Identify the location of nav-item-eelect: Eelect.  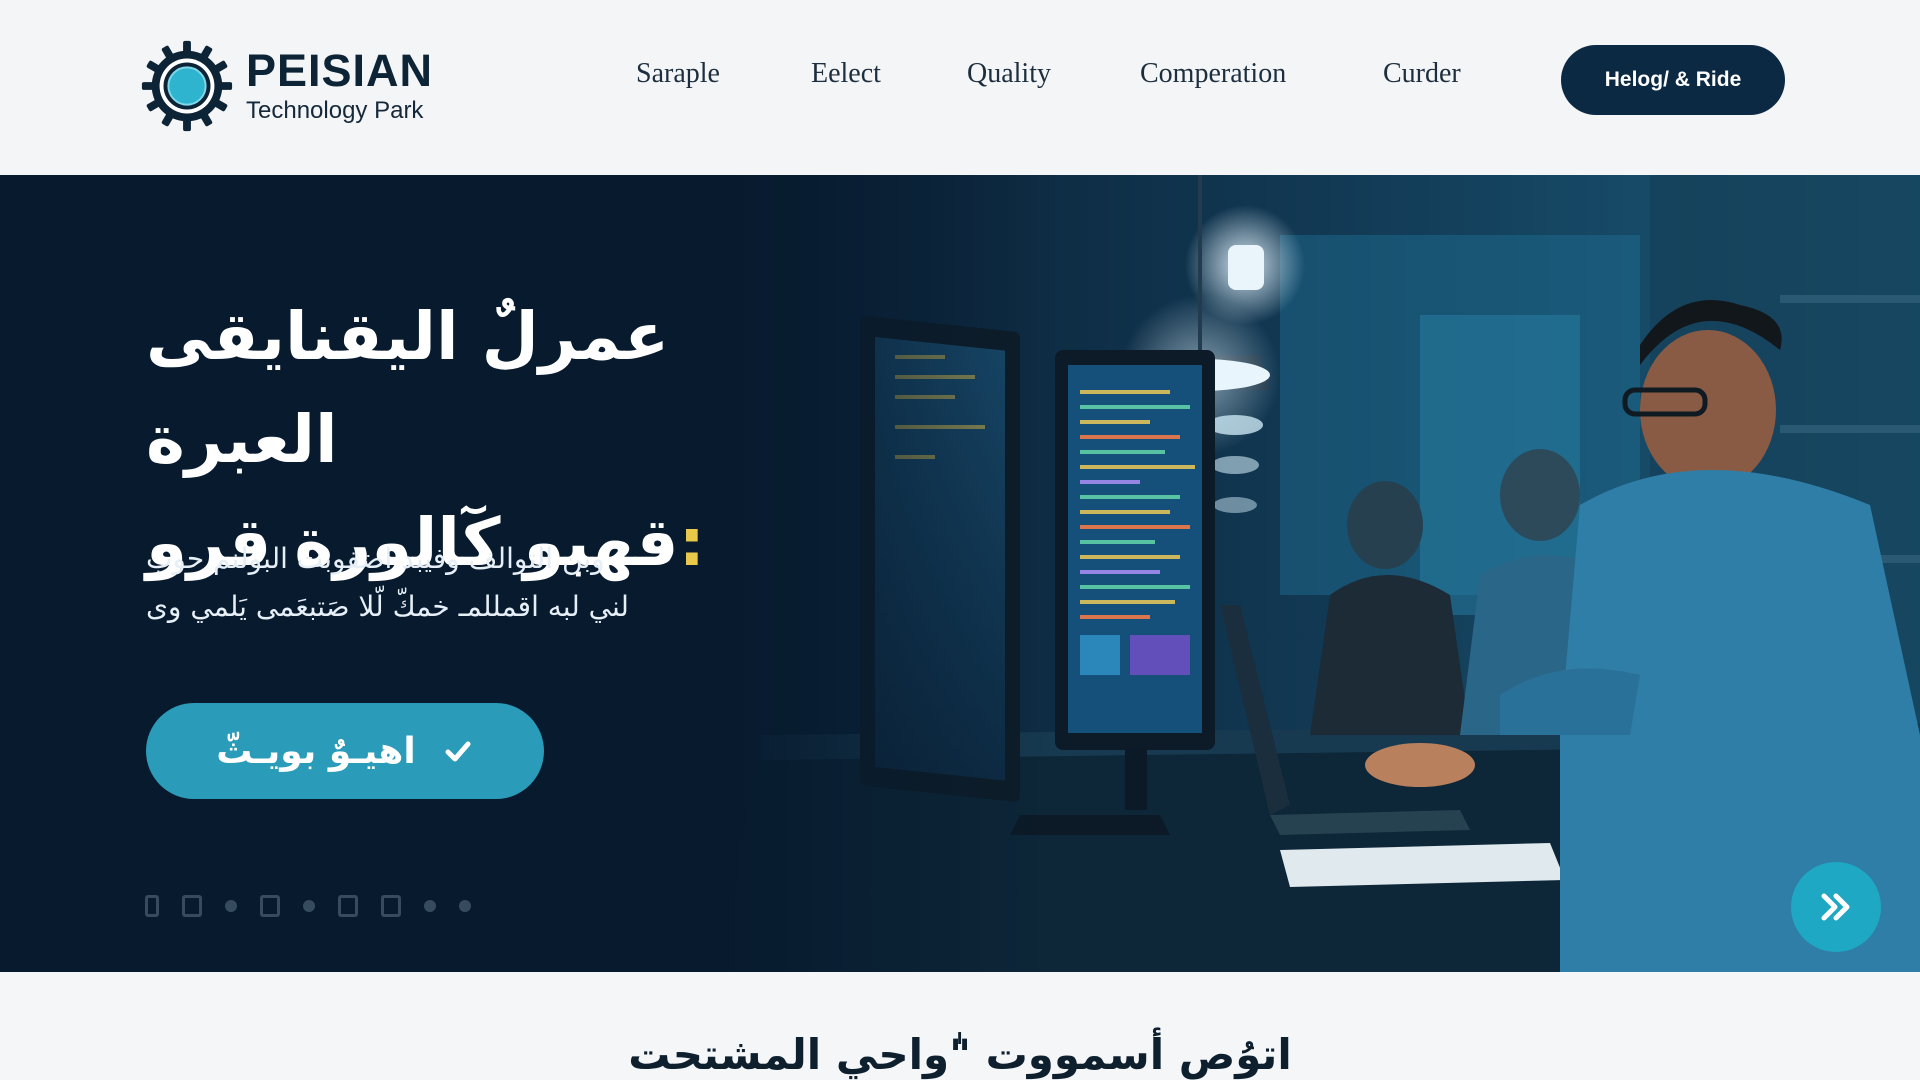
(846, 74).